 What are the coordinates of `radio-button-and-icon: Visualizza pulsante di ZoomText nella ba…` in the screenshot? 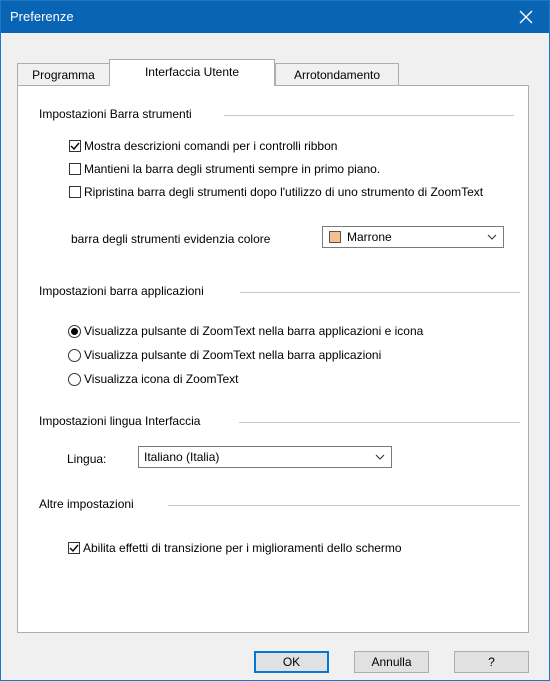 It's located at (245, 331).